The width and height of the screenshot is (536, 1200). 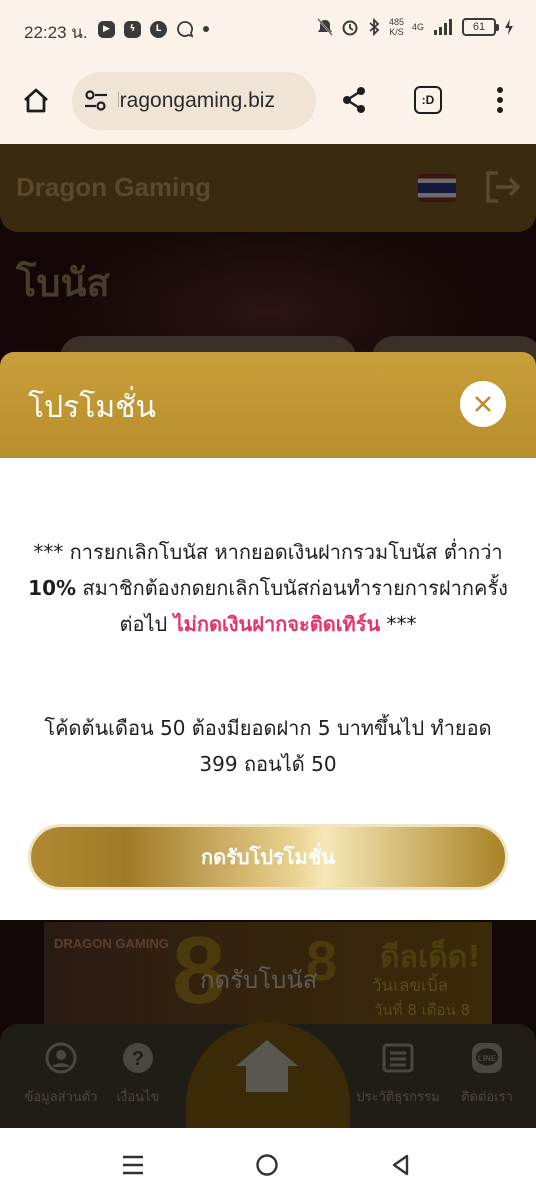 I want to click on nav-label: ติดต่อเรา, so click(x=487, y=1097).